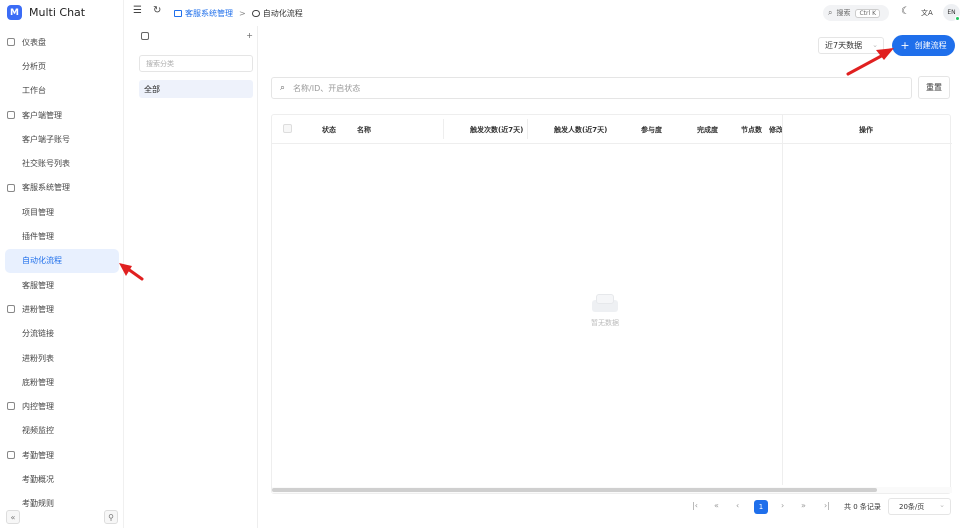 Image resolution: width=967 pixels, height=528 pixels. Describe the element at coordinates (14, 12) in the screenshot. I see `logo-icon: M` at that location.